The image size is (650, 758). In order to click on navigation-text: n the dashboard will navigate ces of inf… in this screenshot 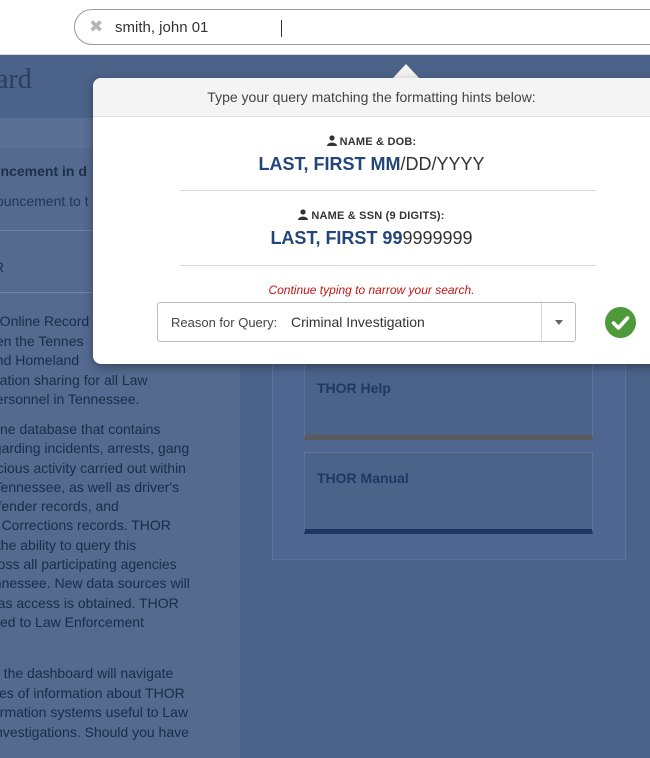, I will do `click(94, 702)`.